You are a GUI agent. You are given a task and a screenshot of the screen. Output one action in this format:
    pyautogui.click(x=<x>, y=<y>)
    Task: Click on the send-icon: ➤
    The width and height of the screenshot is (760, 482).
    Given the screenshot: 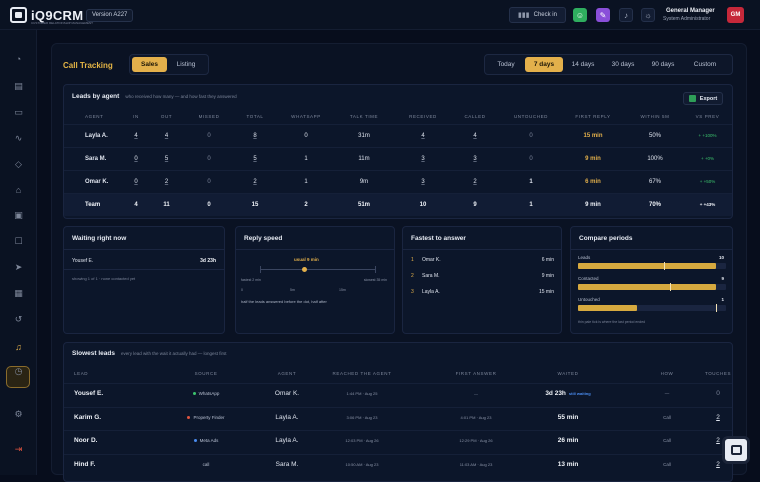 What is the action you would take?
    pyautogui.click(x=18, y=267)
    